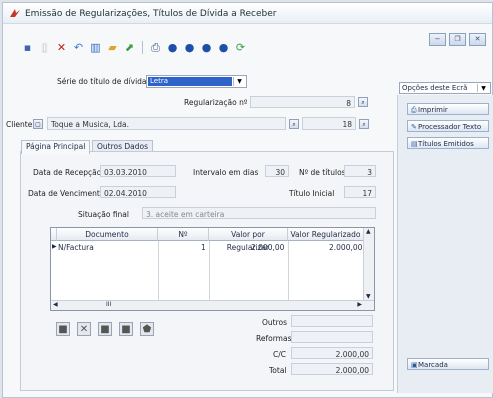 Image resolution: width=493 pixels, height=398 pixels. I want to click on processador-texto-label: Processador Texto, so click(450, 127).